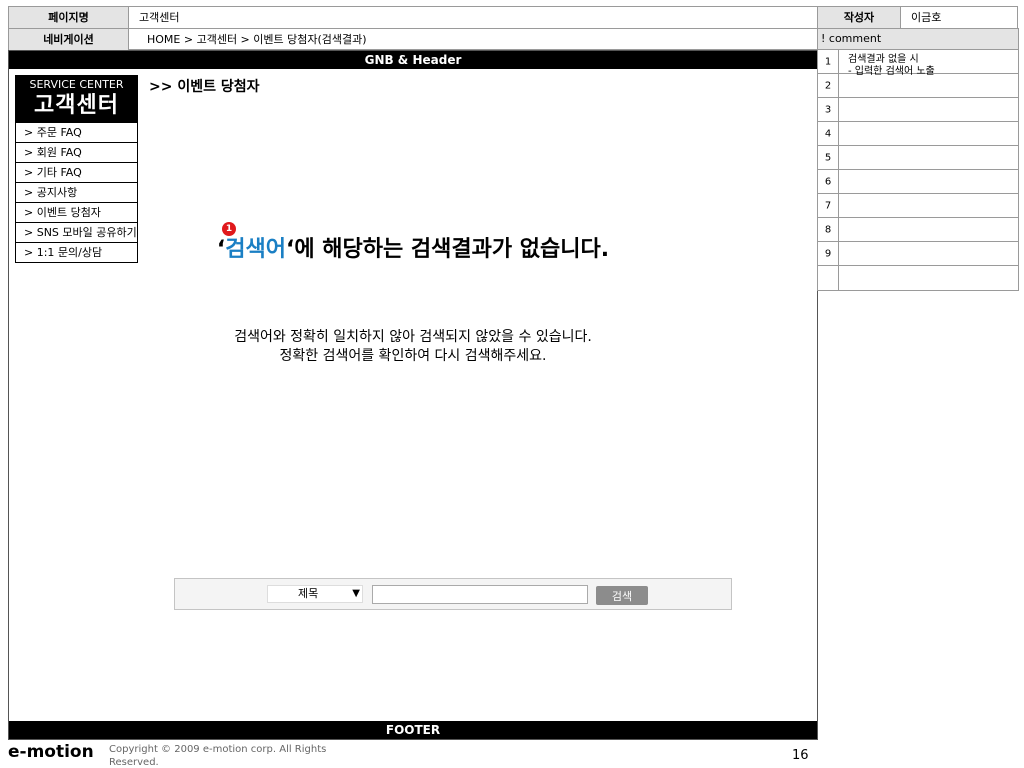 The width and height of the screenshot is (1024, 768). I want to click on service-center-box: SERVICE CENTER 고객센터, so click(76, 98).